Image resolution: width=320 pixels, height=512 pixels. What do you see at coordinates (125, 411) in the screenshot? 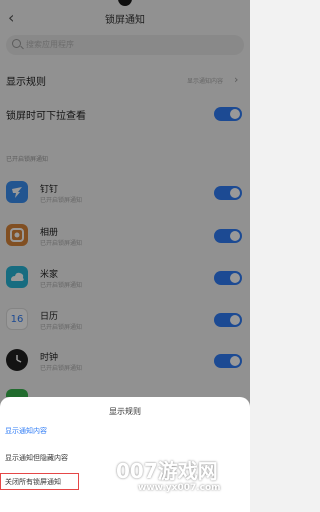
I see `sheet-title: 显示规则` at bounding box center [125, 411].